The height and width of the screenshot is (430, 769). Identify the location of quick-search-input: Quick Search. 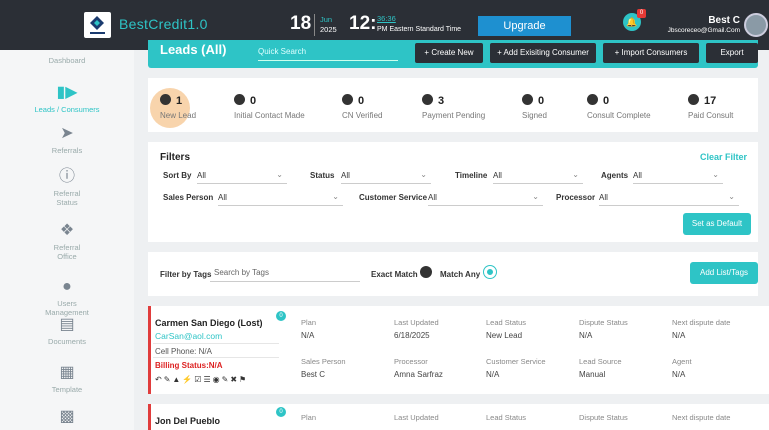
(328, 54).